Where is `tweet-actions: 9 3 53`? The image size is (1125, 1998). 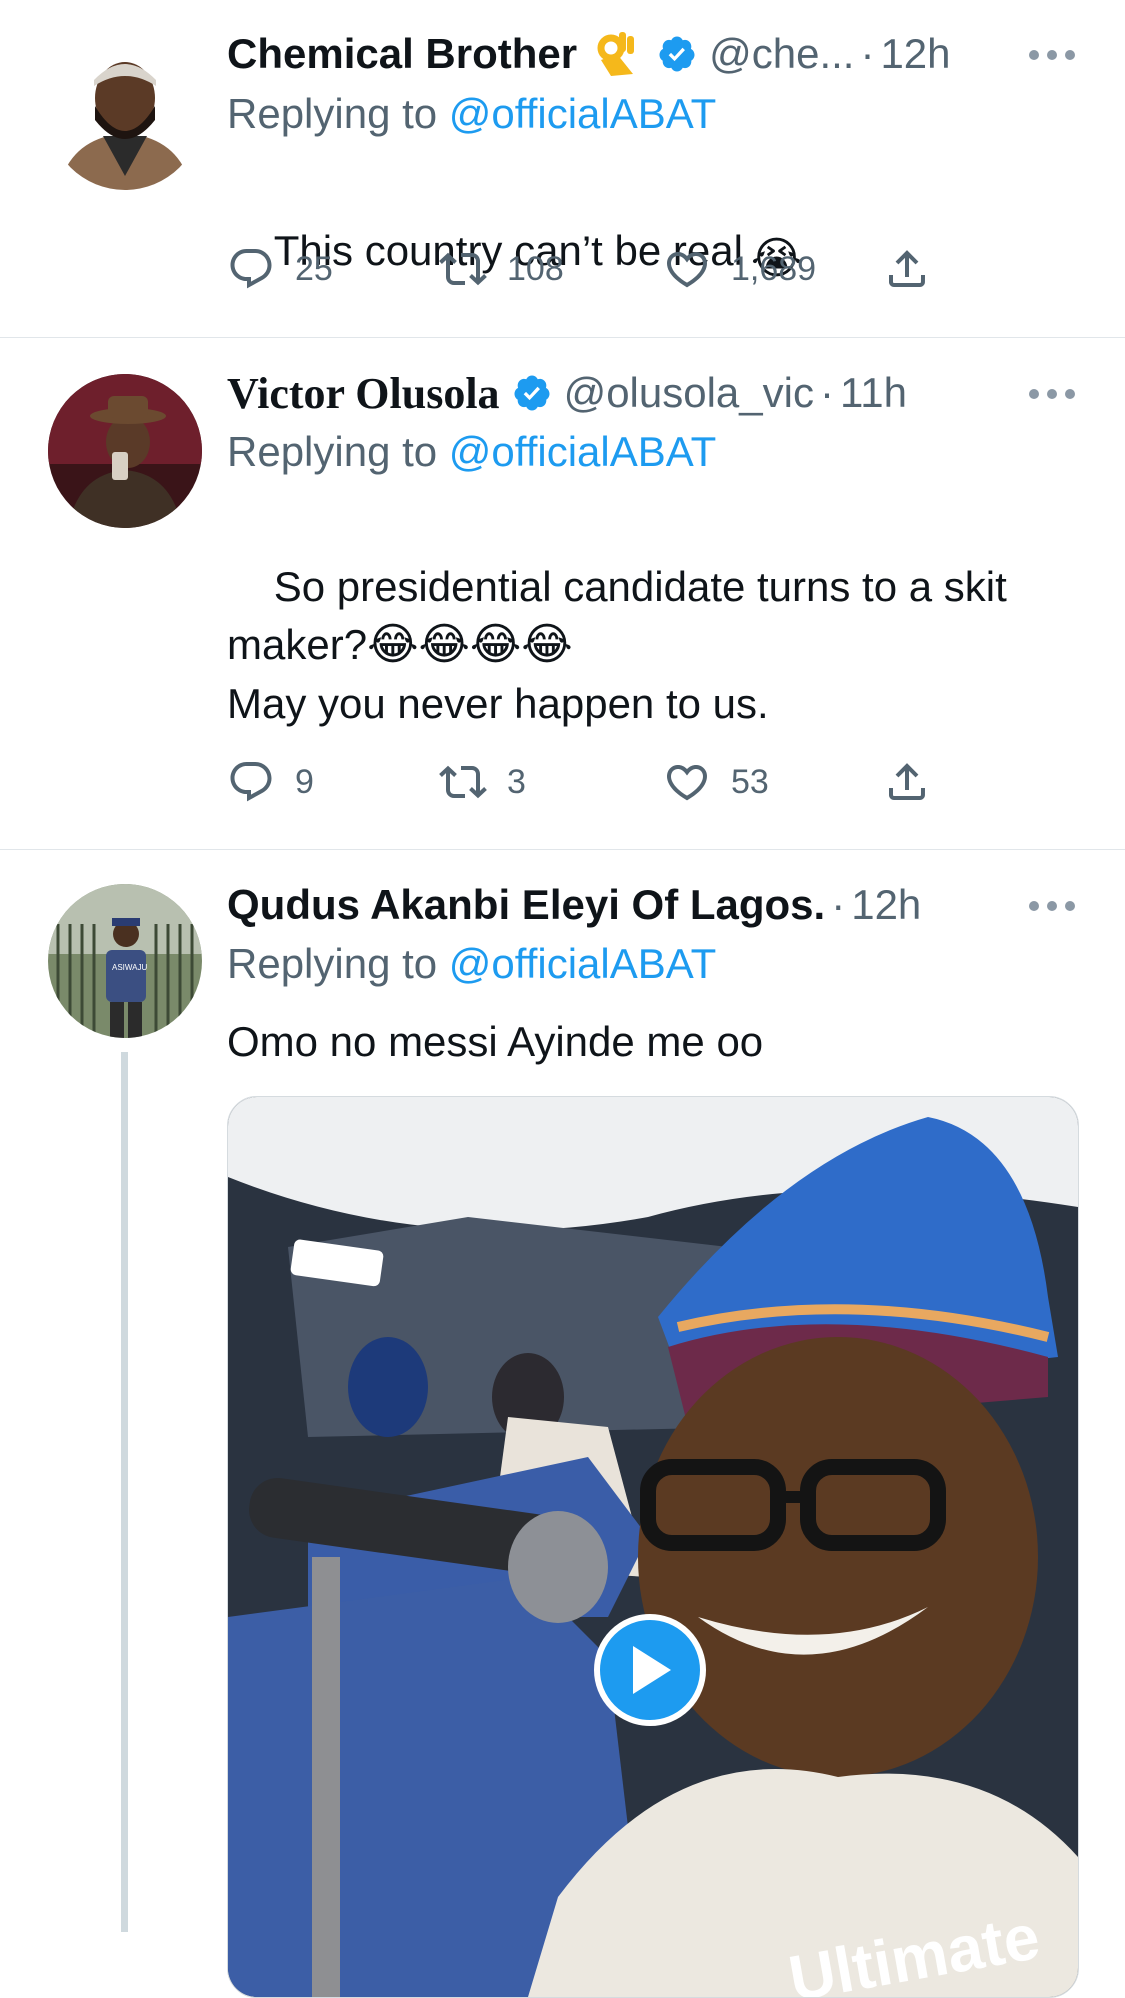 tweet-actions: 9 3 53 is located at coordinates (587, 782).